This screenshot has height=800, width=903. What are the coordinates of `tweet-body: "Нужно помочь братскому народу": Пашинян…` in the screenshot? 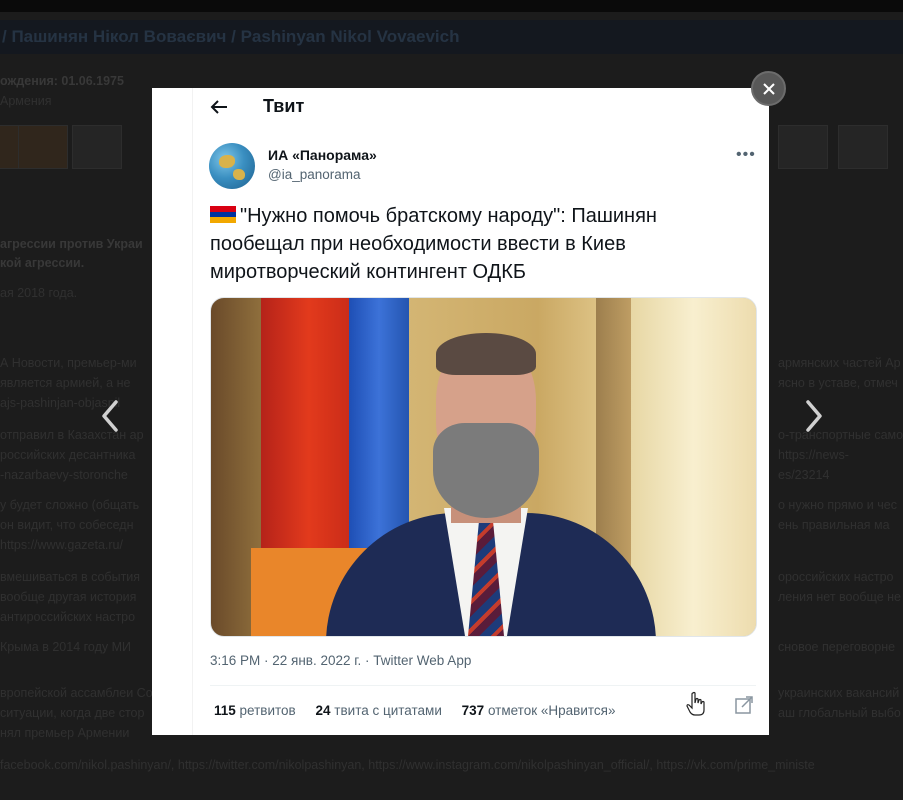 It's located at (433, 244).